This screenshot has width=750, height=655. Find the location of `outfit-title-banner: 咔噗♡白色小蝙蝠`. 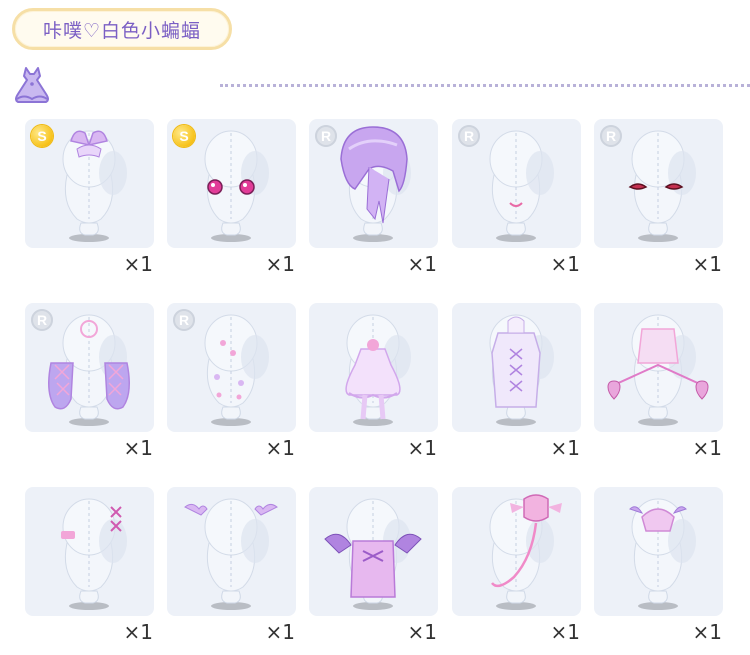

outfit-title-banner: 咔噗♡白色小蝙蝠 is located at coordinates (122, 29).